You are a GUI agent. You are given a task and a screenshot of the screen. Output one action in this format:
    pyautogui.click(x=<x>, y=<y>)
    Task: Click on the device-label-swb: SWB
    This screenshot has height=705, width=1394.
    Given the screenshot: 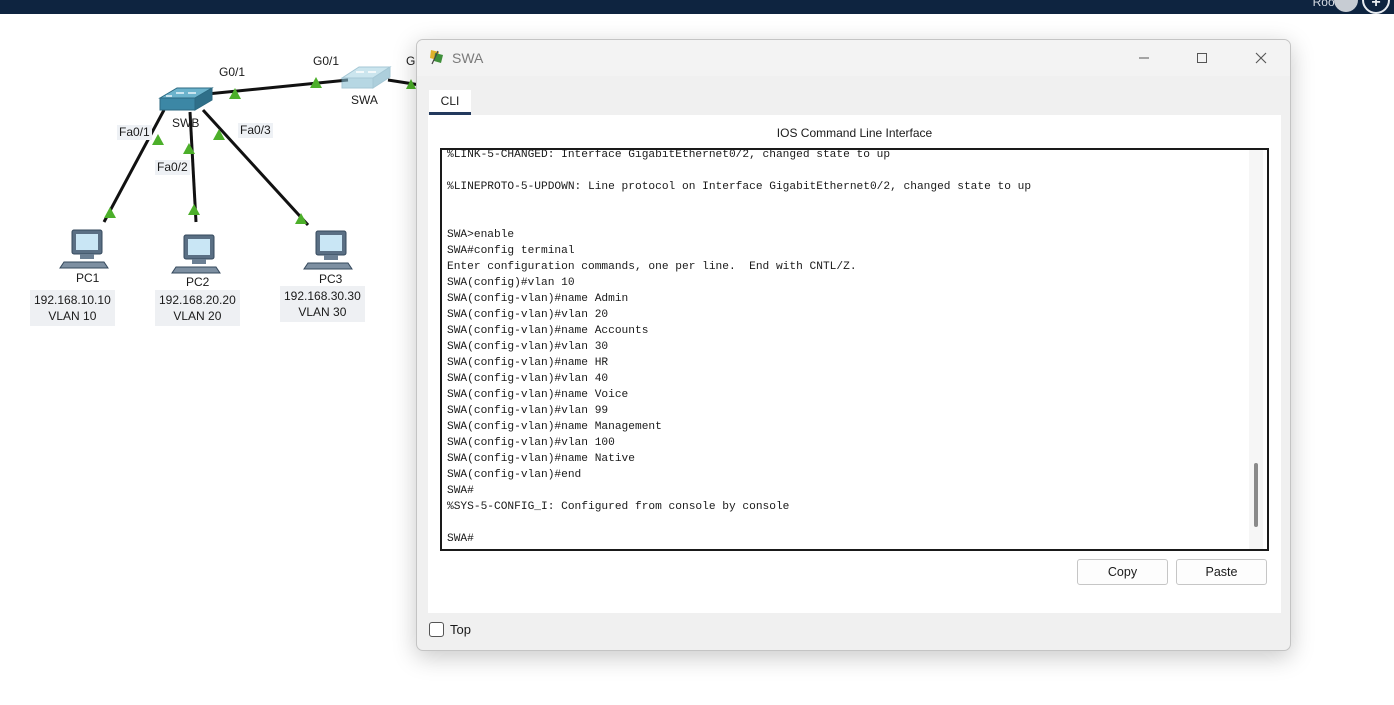 What is the action you would take?
    pyautogui.click(x=186, y=123)
    